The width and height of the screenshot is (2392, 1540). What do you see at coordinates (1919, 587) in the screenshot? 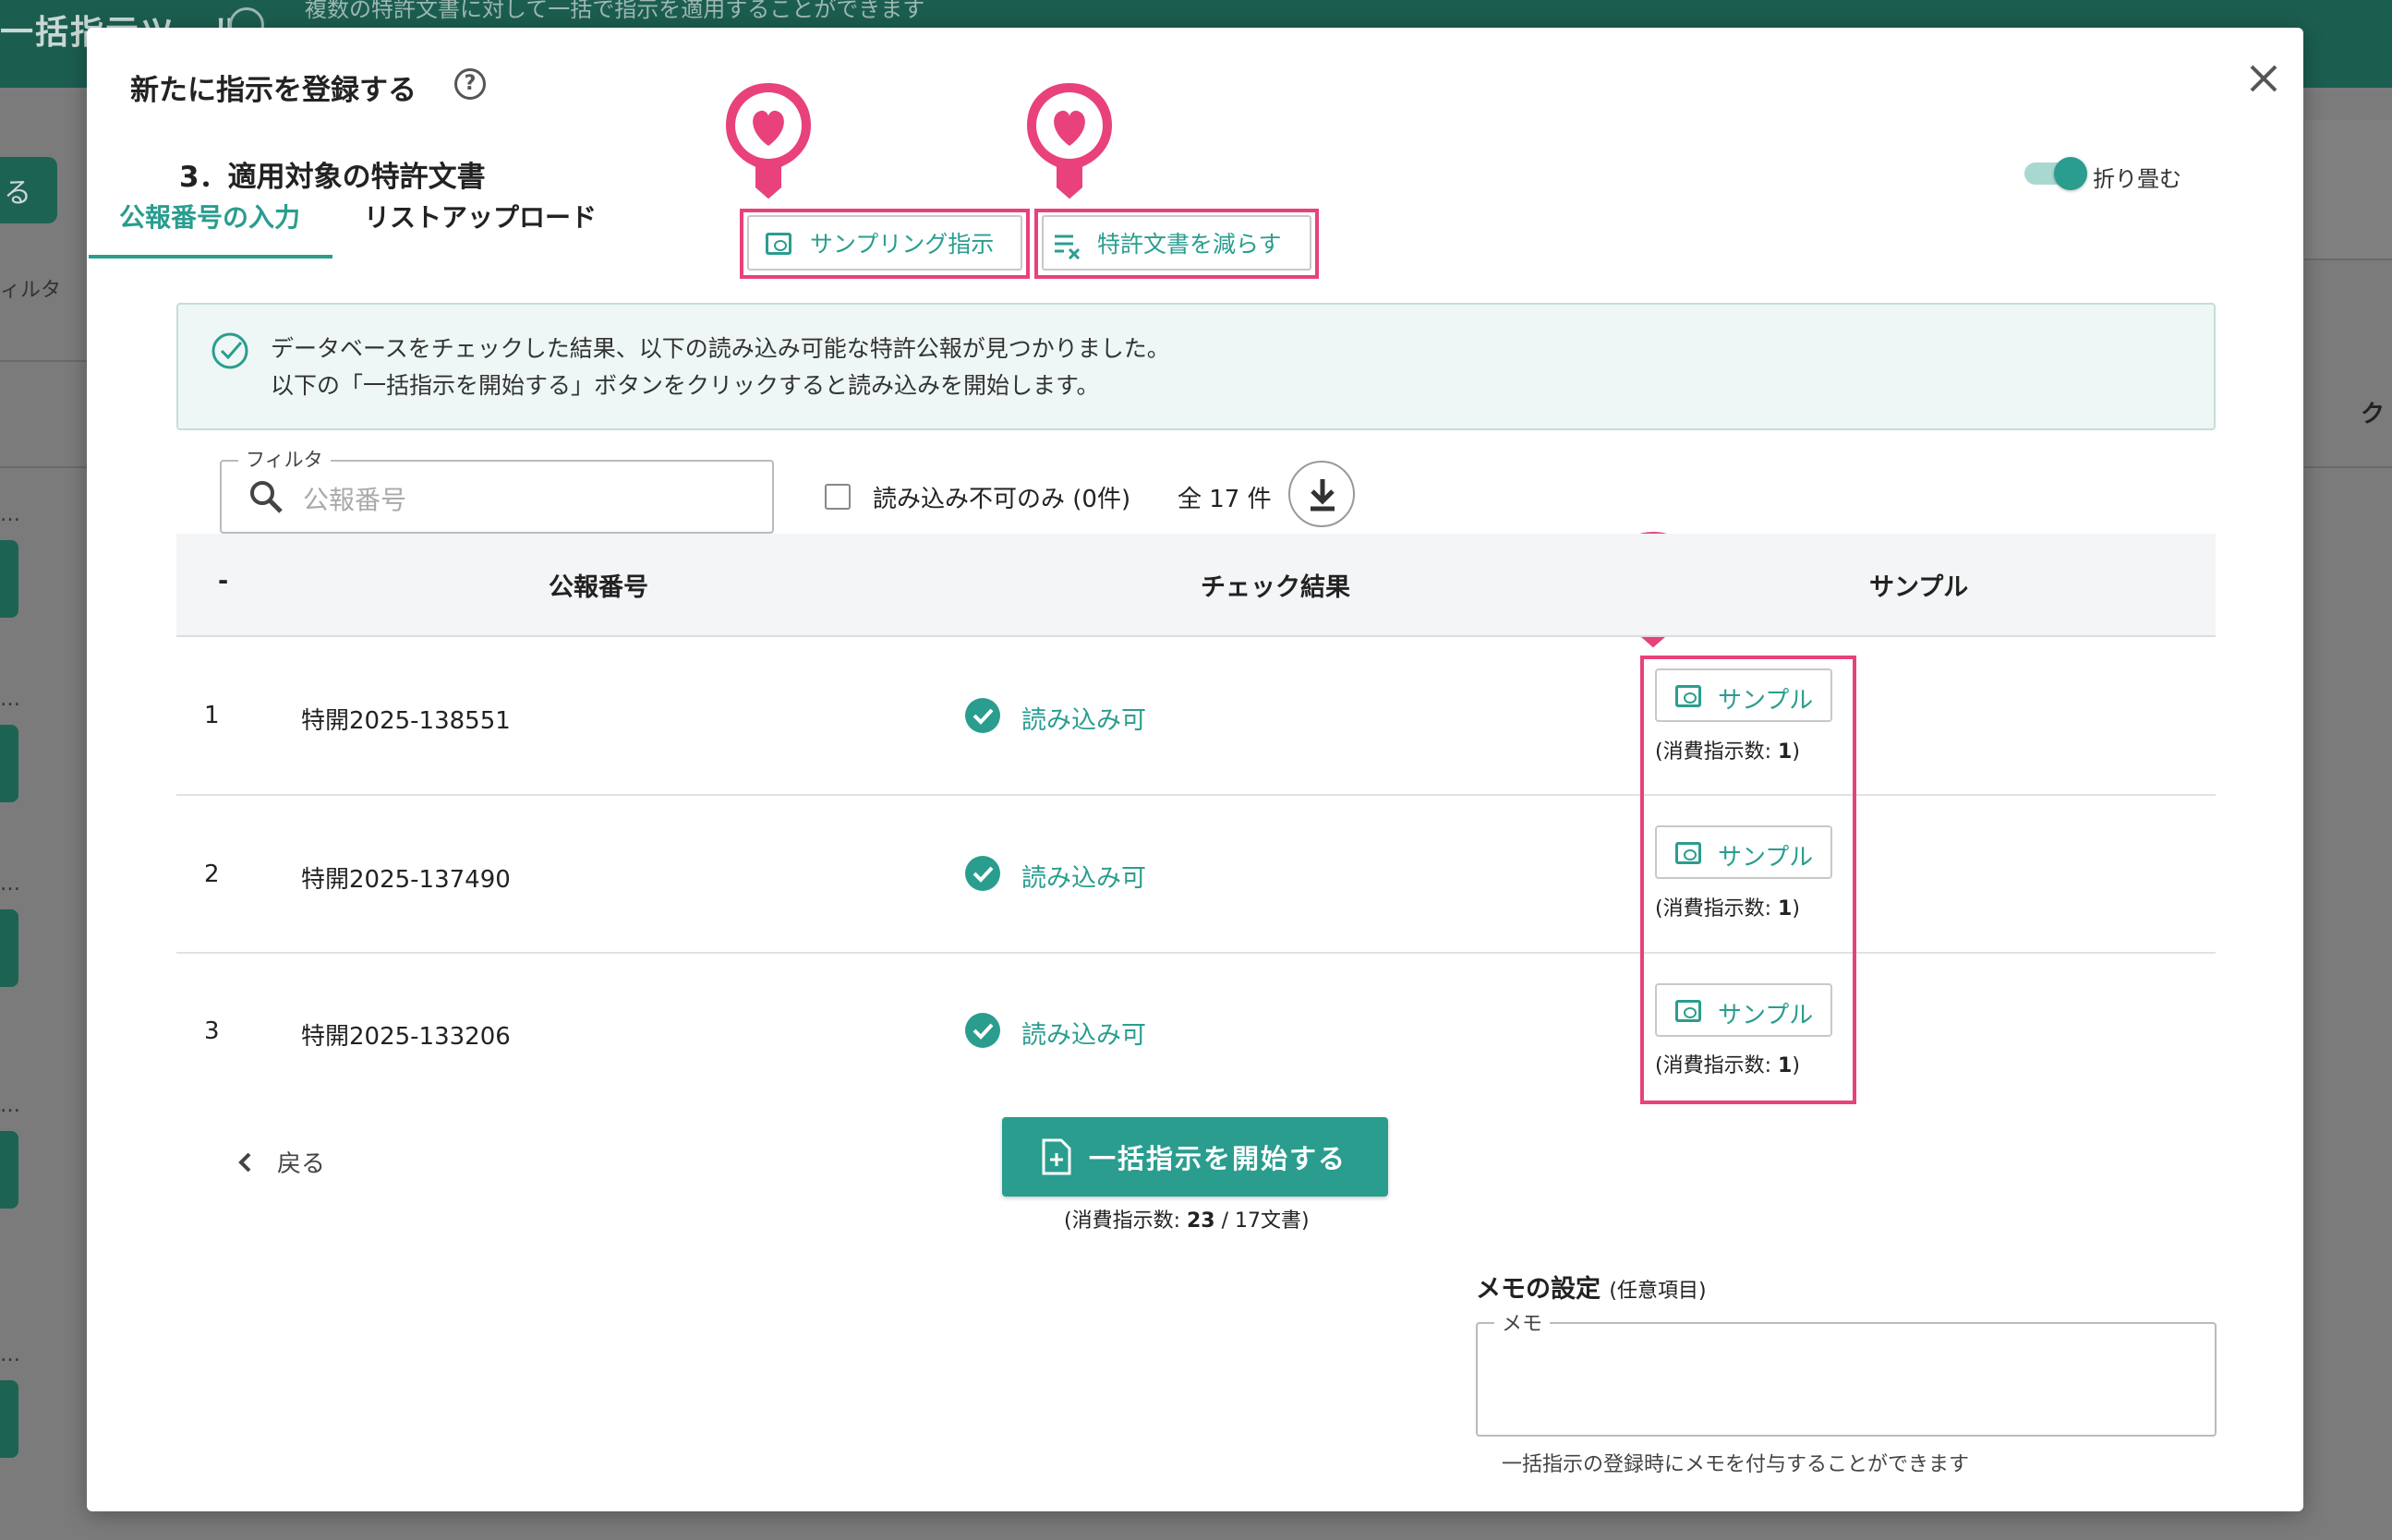
I see `column-header-sample: サンプル` at bounding box center [1919, 587].